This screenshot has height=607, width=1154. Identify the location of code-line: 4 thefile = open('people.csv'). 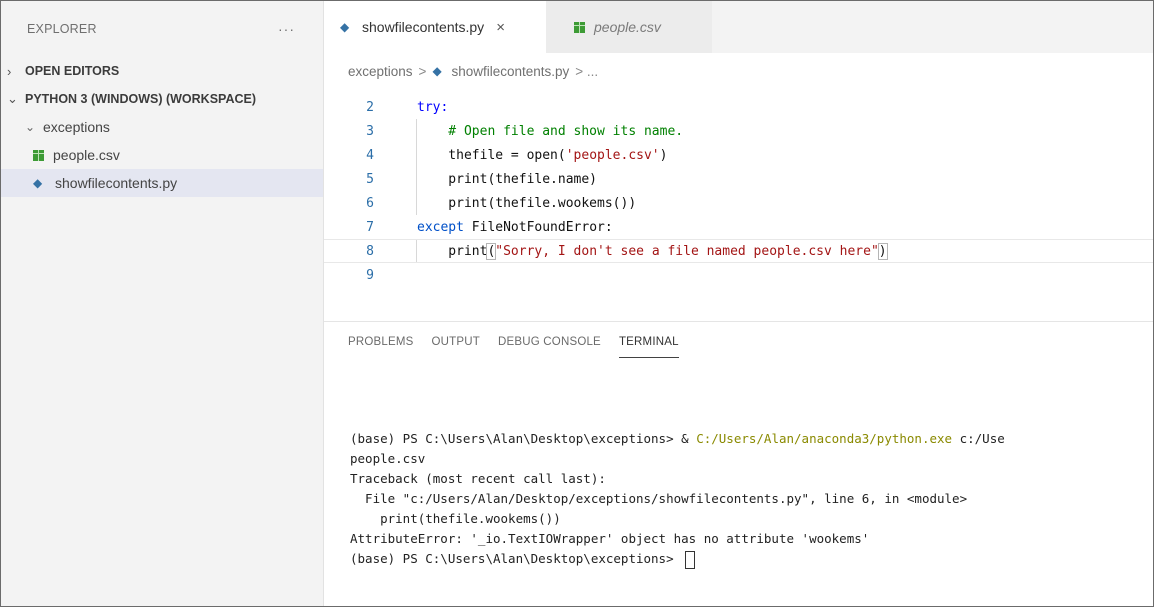
(738, 155).